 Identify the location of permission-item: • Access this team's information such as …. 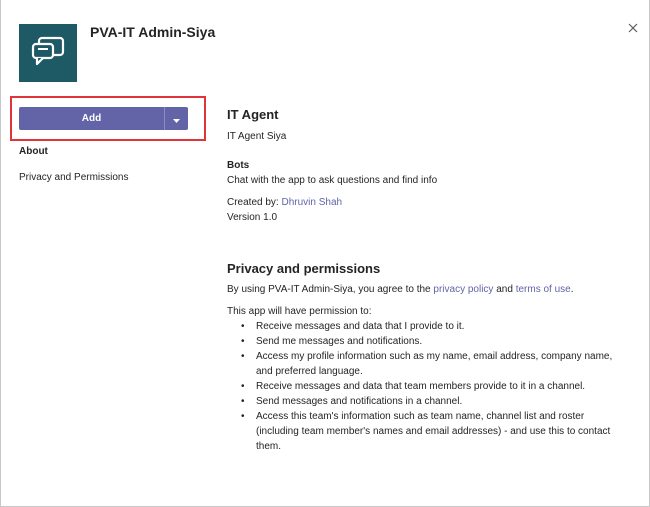
(427, 431).